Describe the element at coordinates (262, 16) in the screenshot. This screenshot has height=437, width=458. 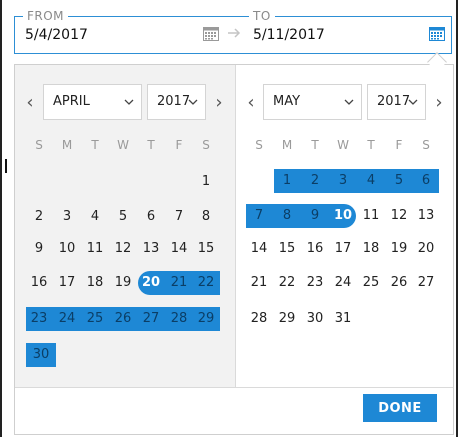
I see `to-label: TO` at that location.